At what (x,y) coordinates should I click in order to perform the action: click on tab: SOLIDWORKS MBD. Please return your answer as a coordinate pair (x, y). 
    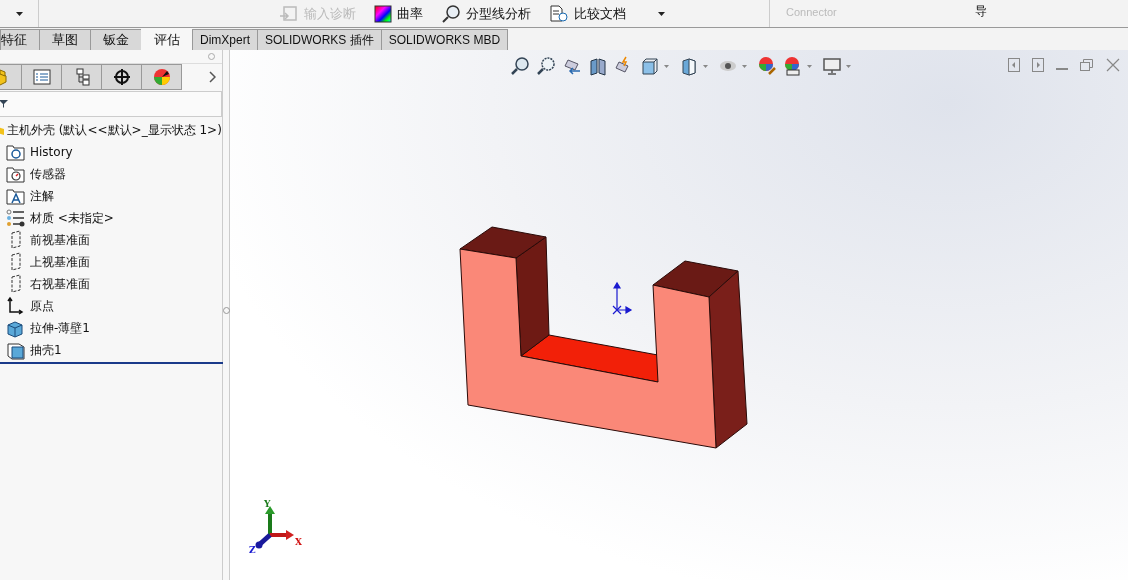
    Looking at the image, I should click on (444, 39).